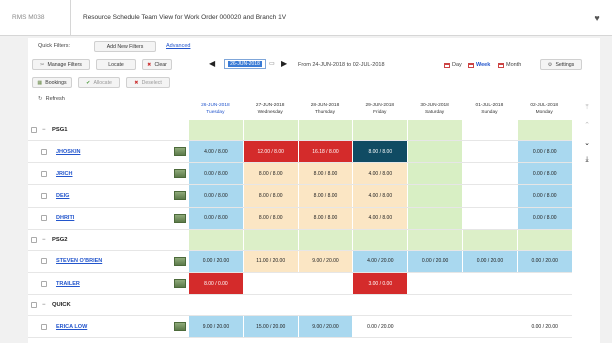 The image size is (612, 343). Describe the element at coordinates (64, 174) in the screenshot. I see `resource-name-link: JRICH` at that location.